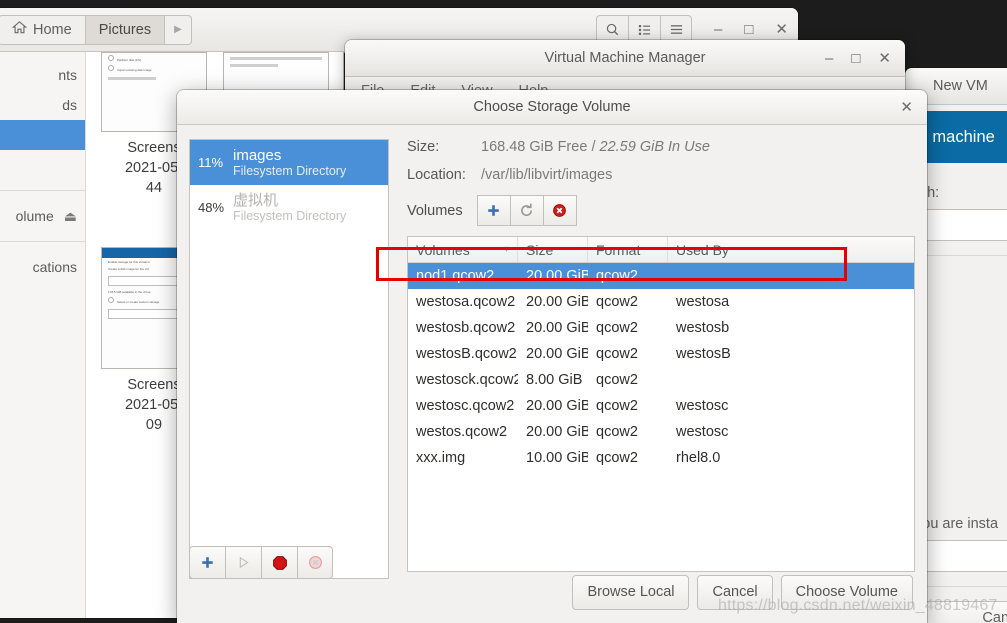  What do you see at coordinates (791, 249) in the screenshot?
I see `column-header-used-by: Used By` at bounding box center [791, 249].